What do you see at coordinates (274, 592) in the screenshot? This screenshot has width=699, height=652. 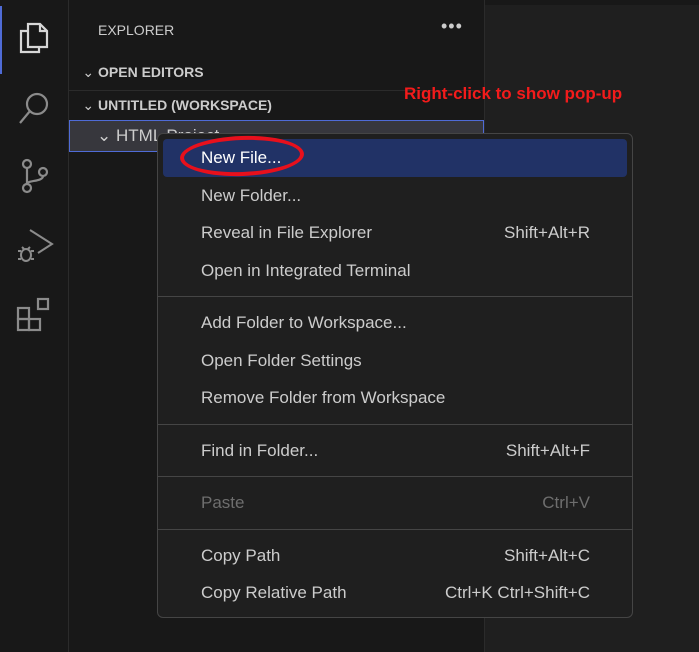 I see `menu-item-label: Copy Relative Path` at bounding box center [274, 592].